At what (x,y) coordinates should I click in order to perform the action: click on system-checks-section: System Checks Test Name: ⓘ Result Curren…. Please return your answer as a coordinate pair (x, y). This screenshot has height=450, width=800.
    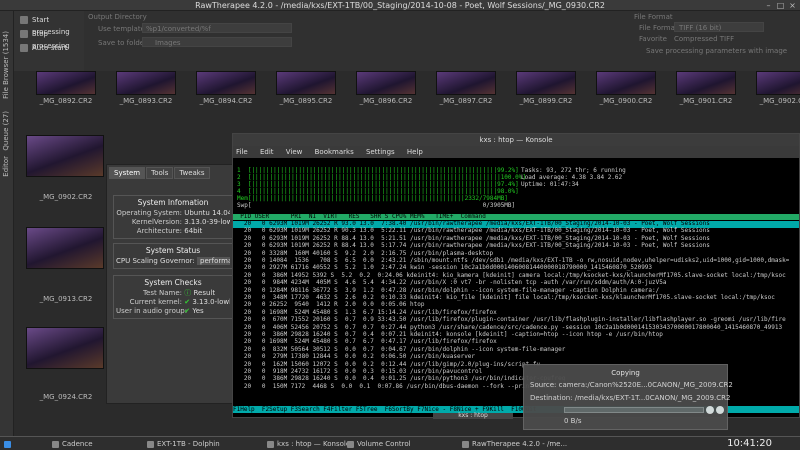
    Looking at the image, I should click on (173, 297).